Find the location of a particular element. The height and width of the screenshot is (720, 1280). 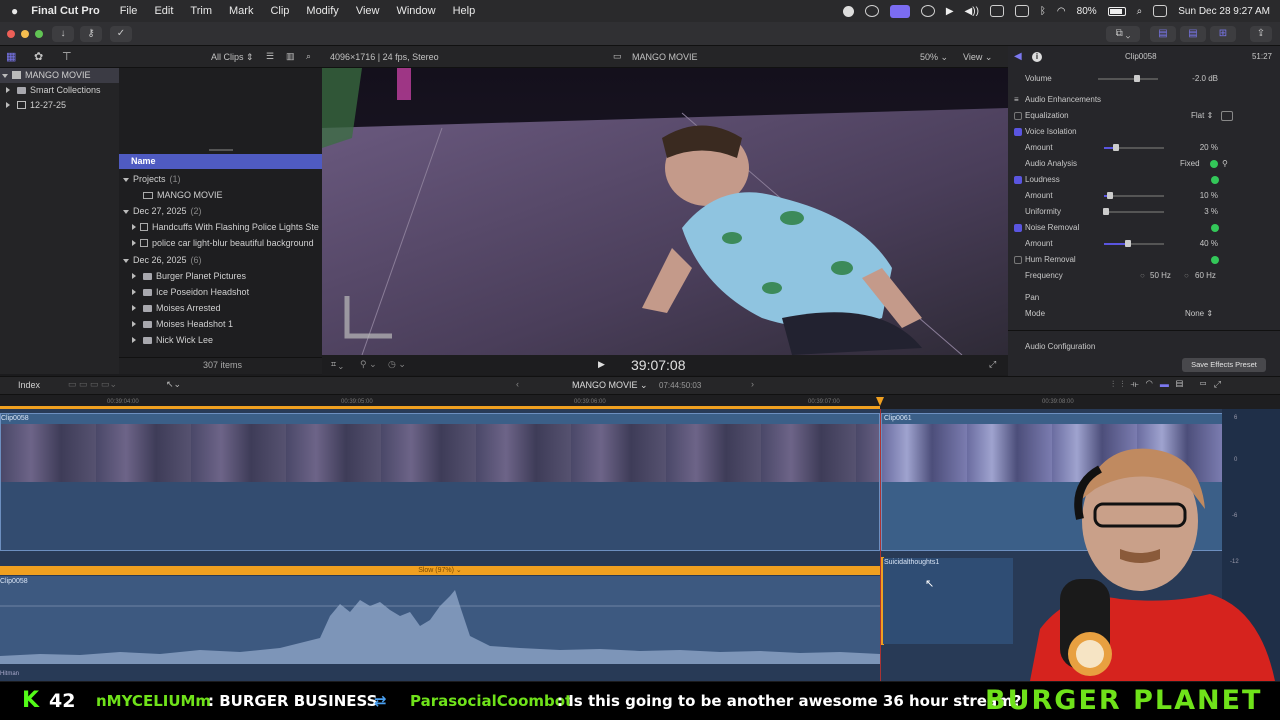

volume-slider is located at coordinates (1128, 79).